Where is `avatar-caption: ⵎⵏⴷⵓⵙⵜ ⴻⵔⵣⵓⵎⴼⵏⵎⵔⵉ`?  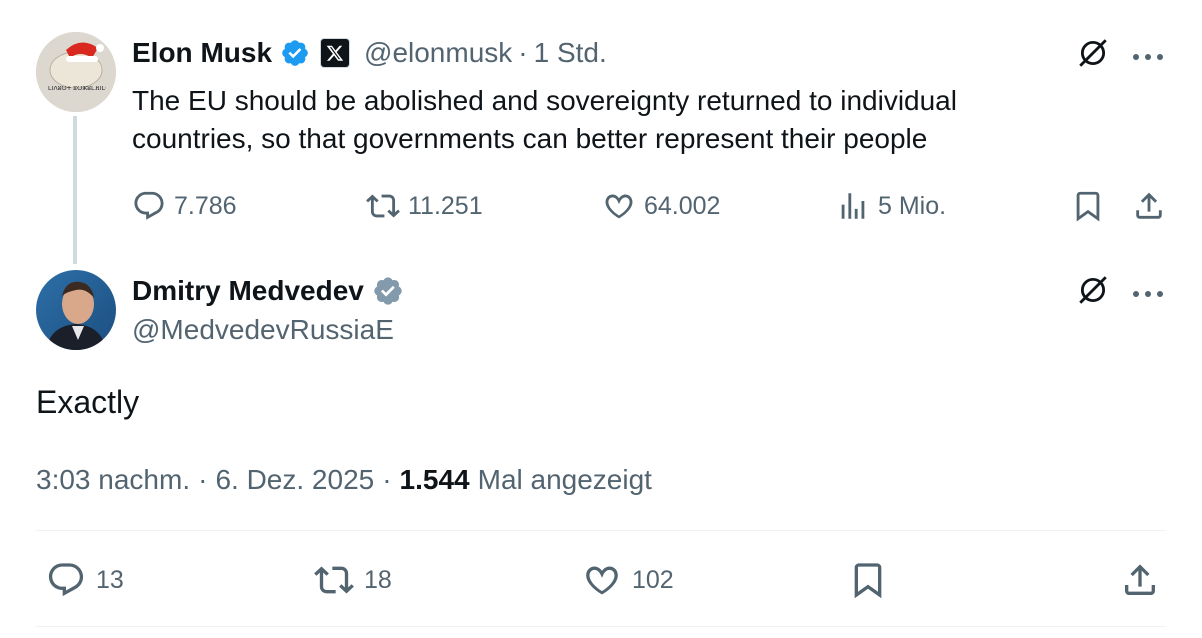 avatar-caption: ⵎⵏⴷⵓⵙⵜ ⴻⵔⵣⵓⵎⴼⵏⵎⵔⵉ is located at coordinates (77, 89).